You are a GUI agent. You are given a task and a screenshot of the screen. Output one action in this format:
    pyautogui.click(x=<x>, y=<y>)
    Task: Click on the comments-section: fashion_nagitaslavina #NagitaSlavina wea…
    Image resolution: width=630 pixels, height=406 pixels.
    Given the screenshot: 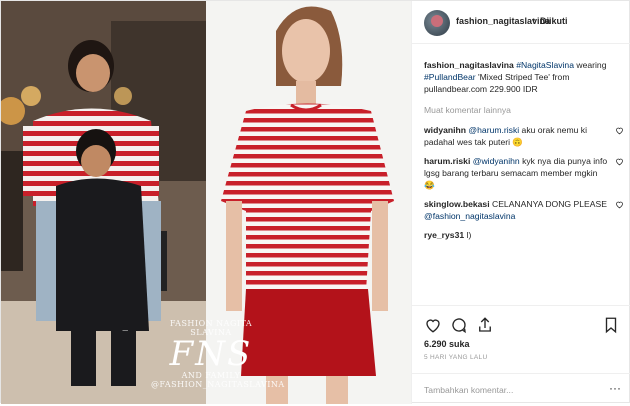 What is the action you would take?
    pyautogui.click(x=524, y=153)
    